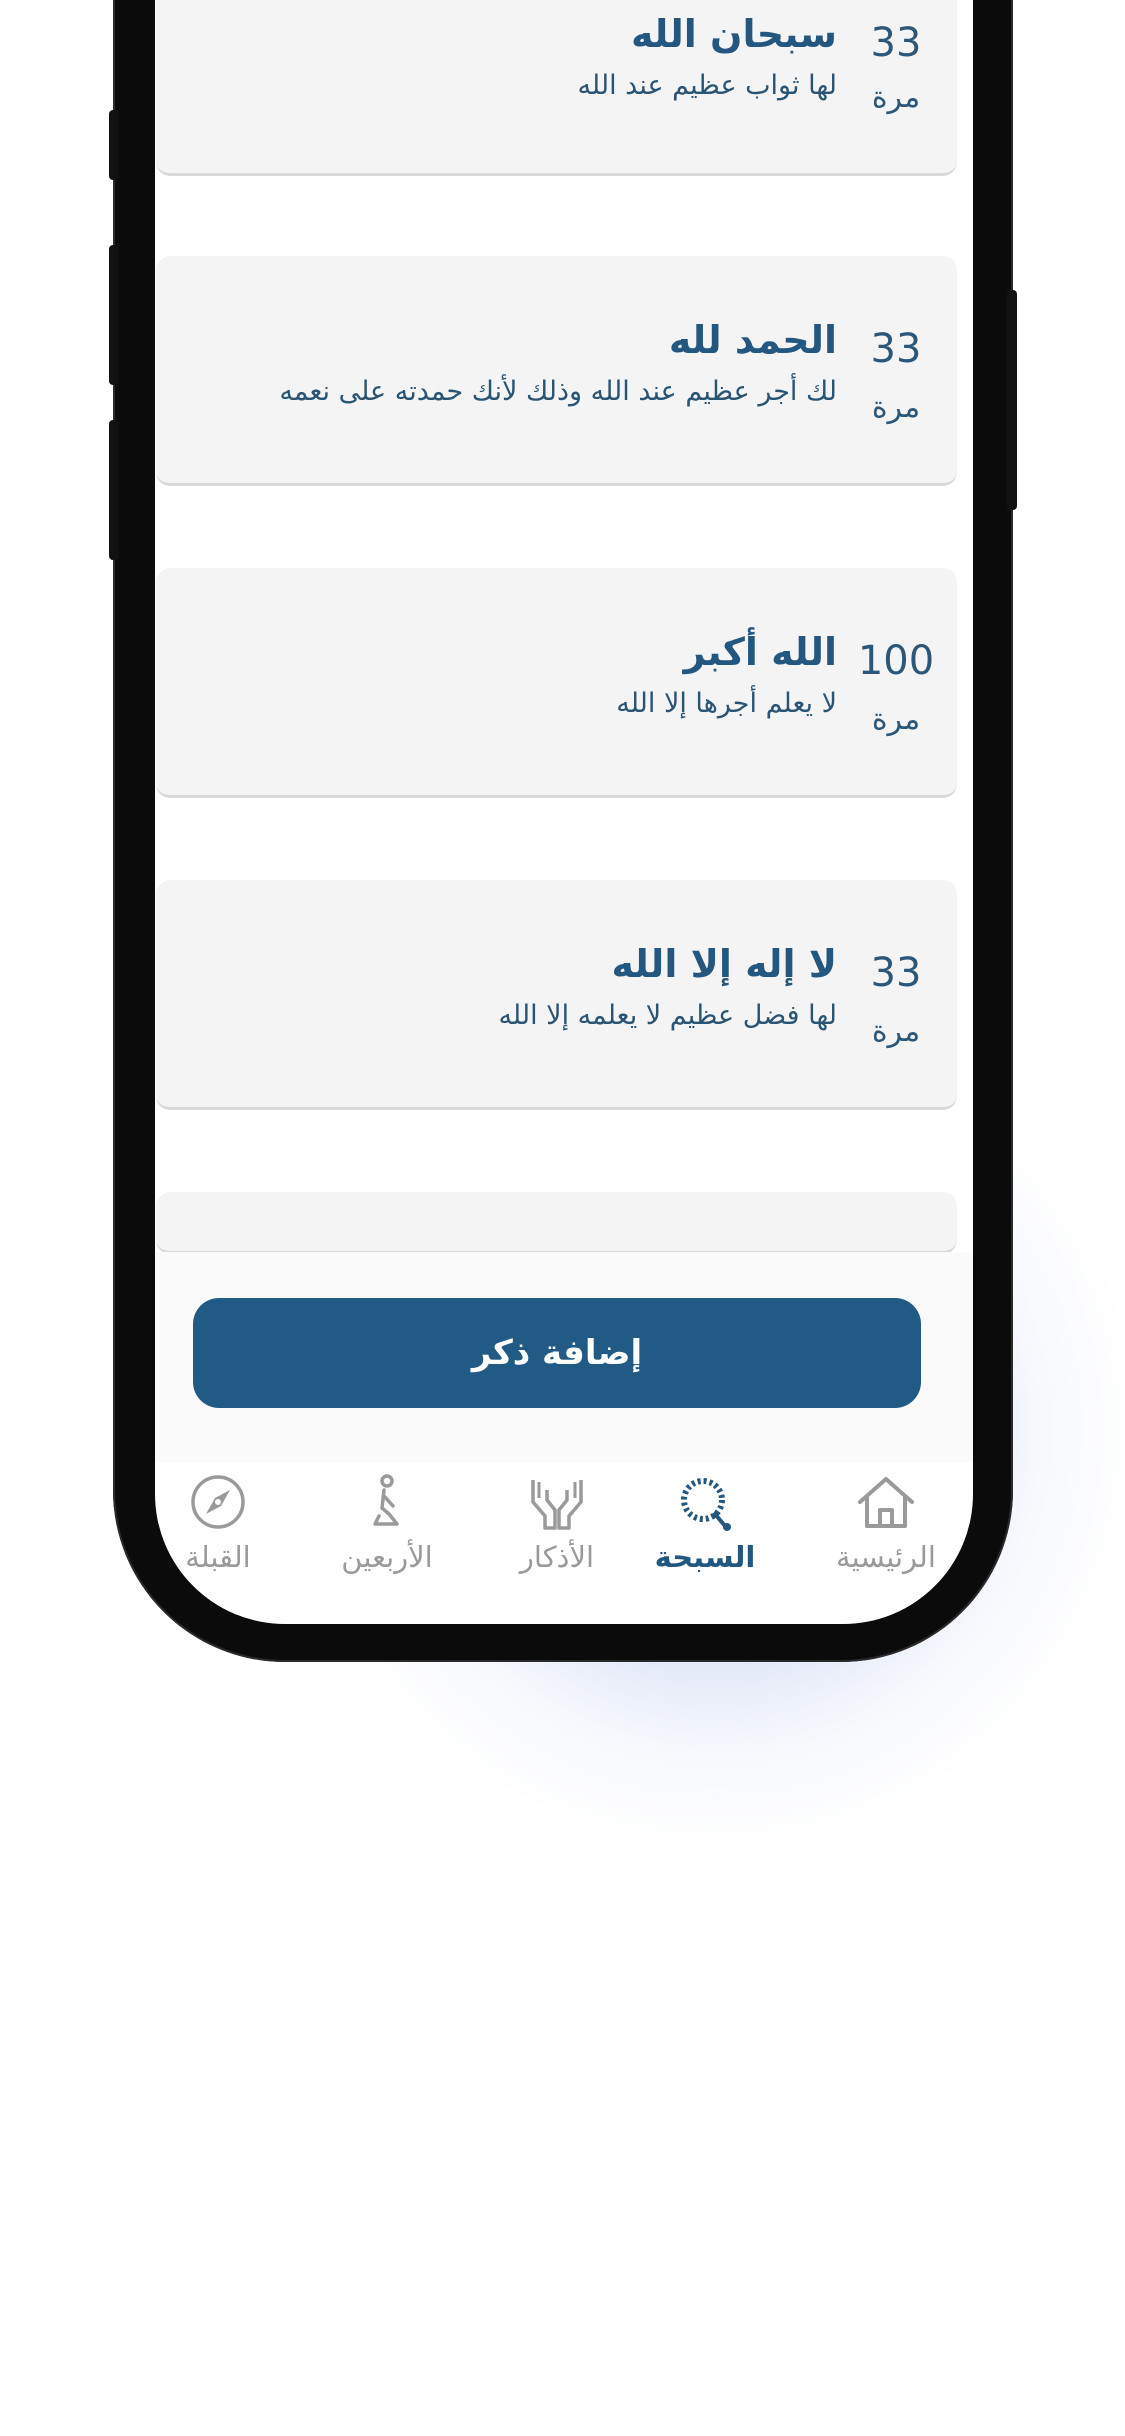 Image resolution: width=1125 pixels, height=2436 pixels. Describe the element at coordinates (724, 964) in the screenshot. I see `dhikr-title: لا إله إلا الله` at that location.